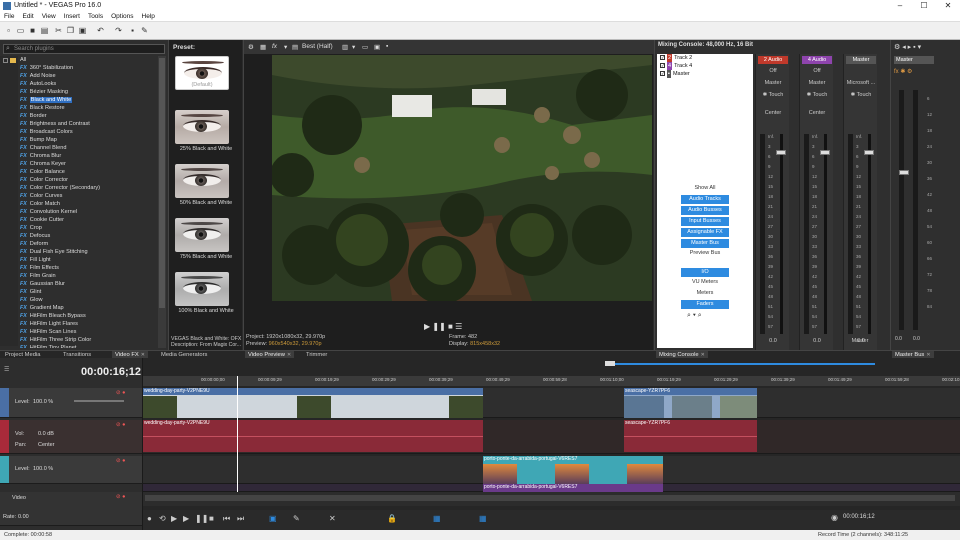 This screenshot has height=540, width=960. What do you see at coordinates (88, 196) in the screenshot?
I see `plugin-item: FX Color Curves` at bounding box center [88, 196].